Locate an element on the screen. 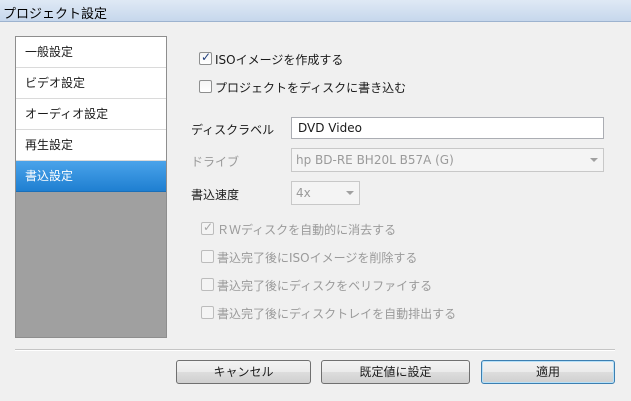 The height and width of the screenshot is (401, 631). delete-iso-checkbox is located at coordinates (207, 256).